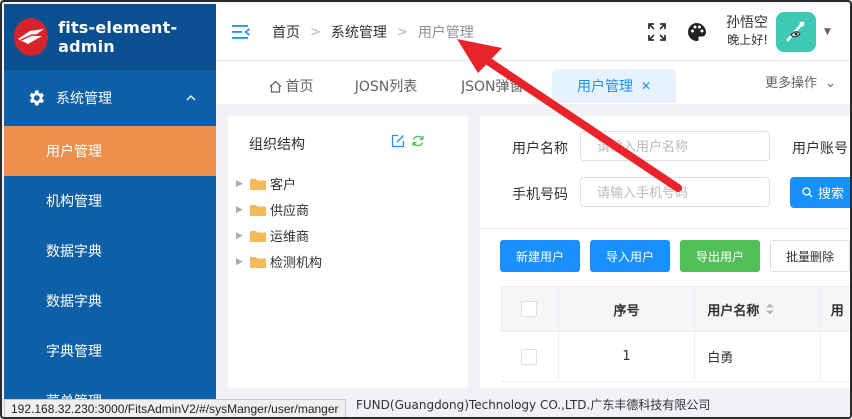 This screenshot has height=419, width=852. Describe the element at coordinates (835, 309) in the screenshot. I see `column-header-account: 用` at that location.